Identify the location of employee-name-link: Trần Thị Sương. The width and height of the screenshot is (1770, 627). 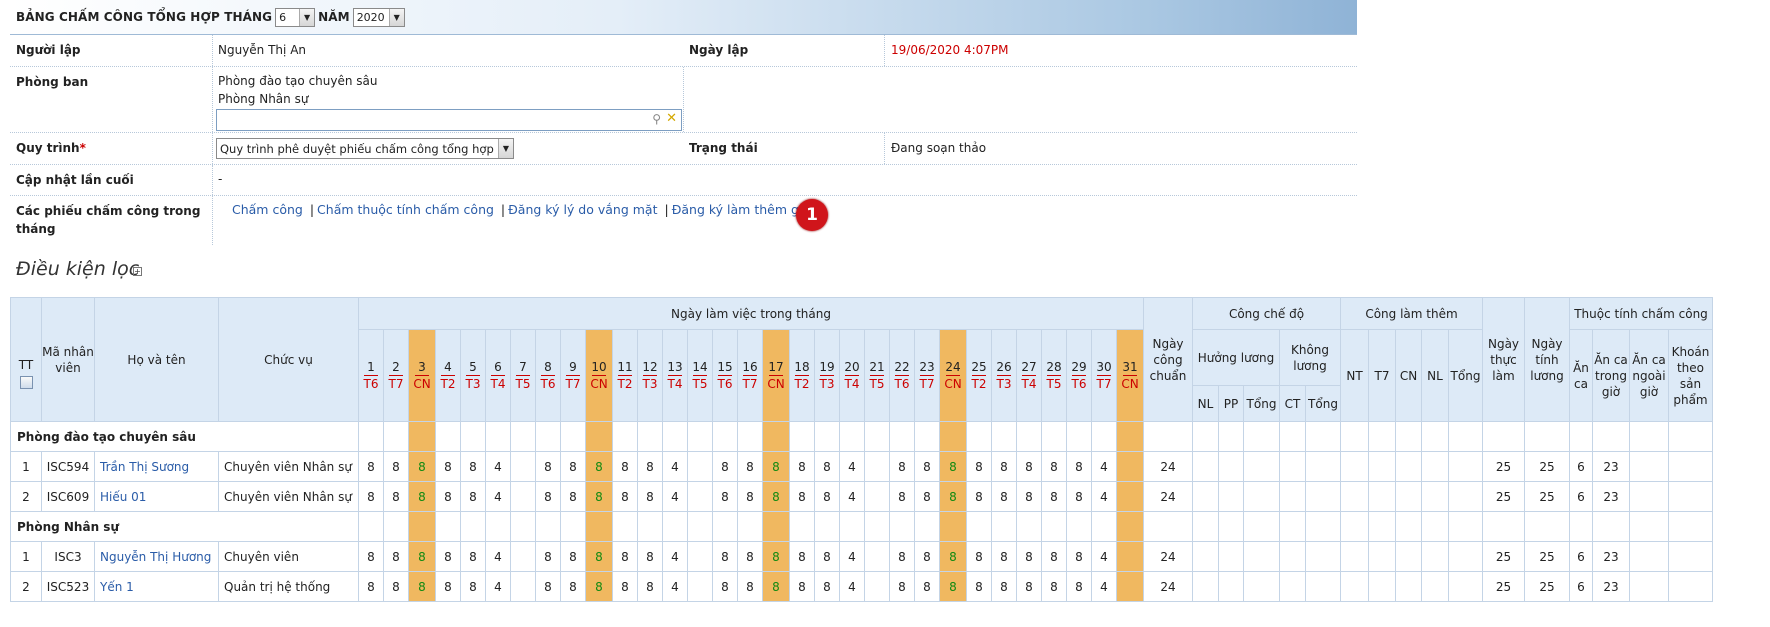
(156, 466).